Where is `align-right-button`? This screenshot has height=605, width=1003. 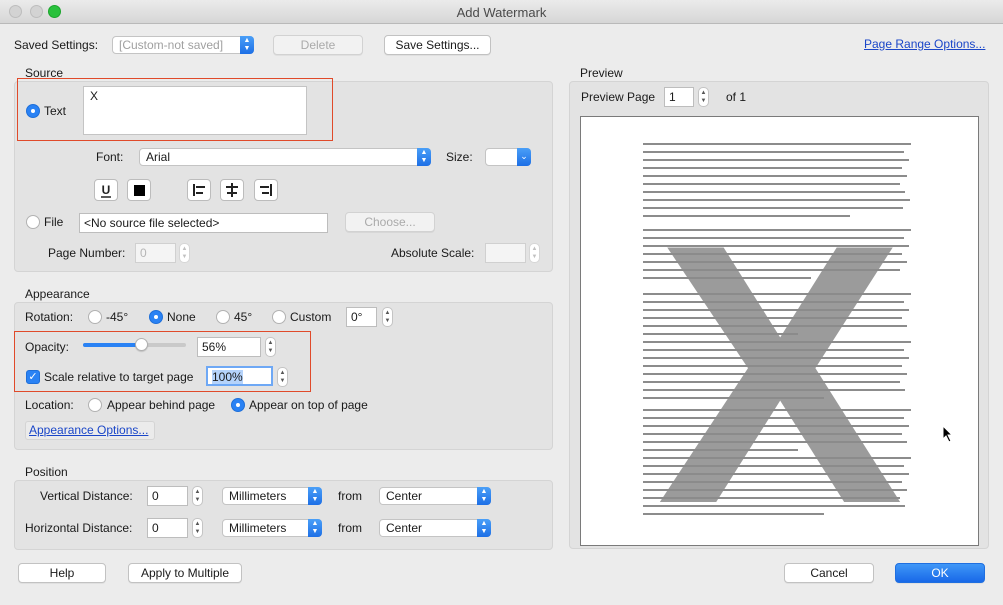
align-right-button is located at coordinates (266, 190).